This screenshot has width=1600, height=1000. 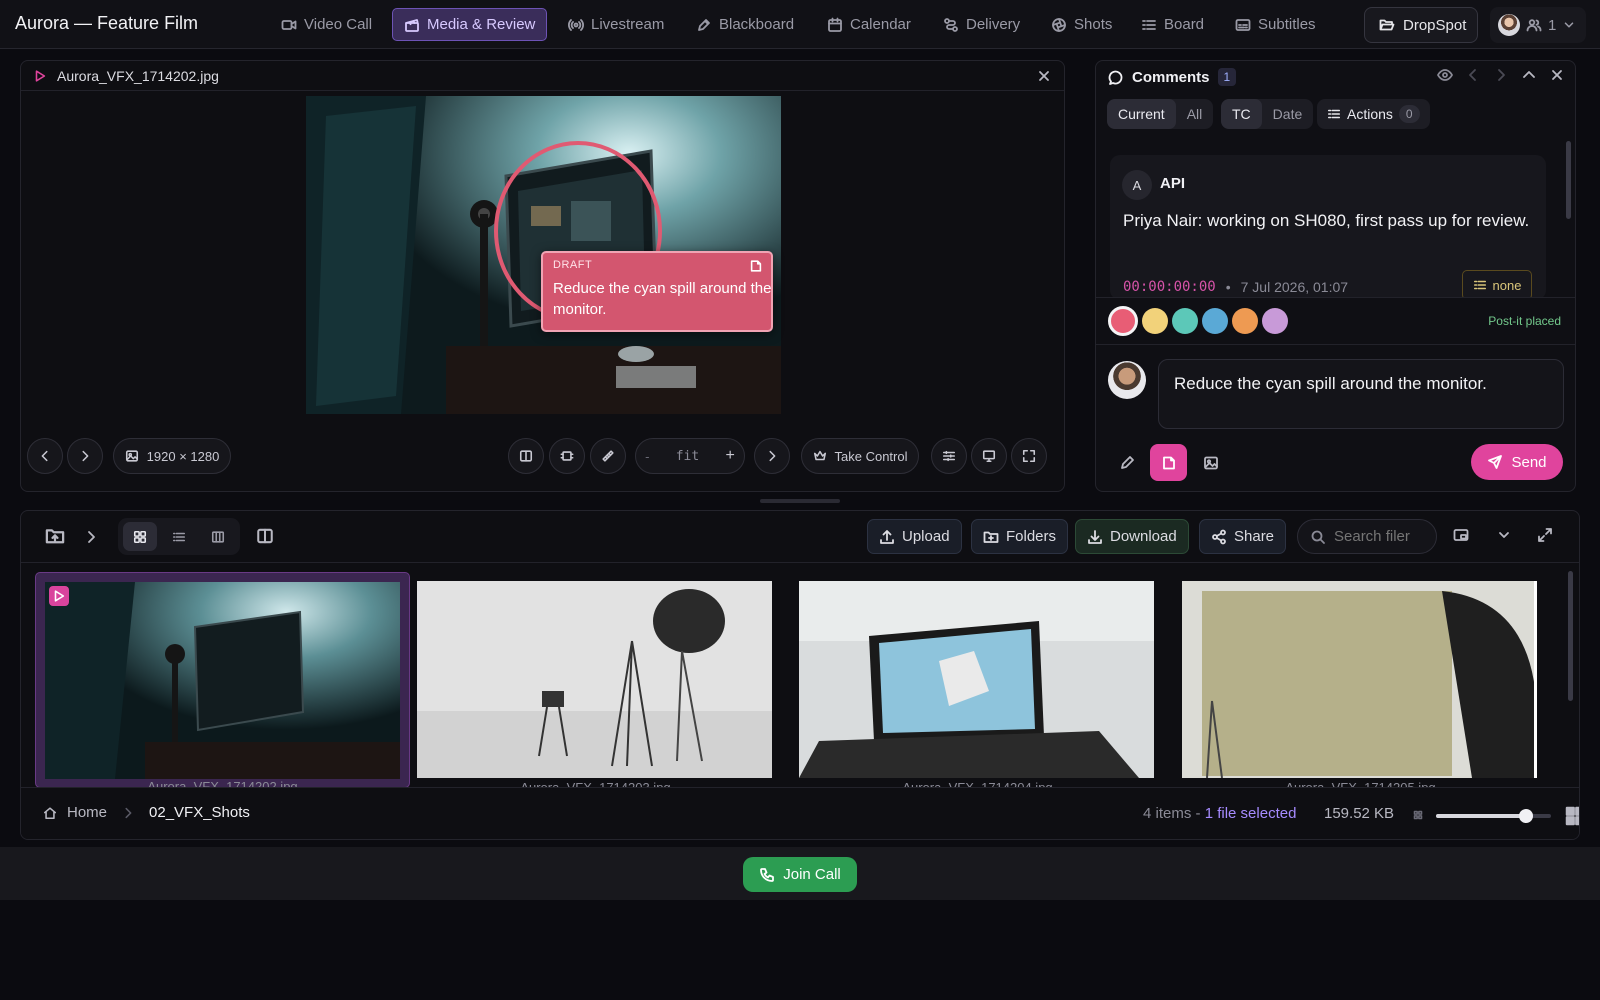 I want to click on nav-calendar: Calendar, so click(x=869, y=24).